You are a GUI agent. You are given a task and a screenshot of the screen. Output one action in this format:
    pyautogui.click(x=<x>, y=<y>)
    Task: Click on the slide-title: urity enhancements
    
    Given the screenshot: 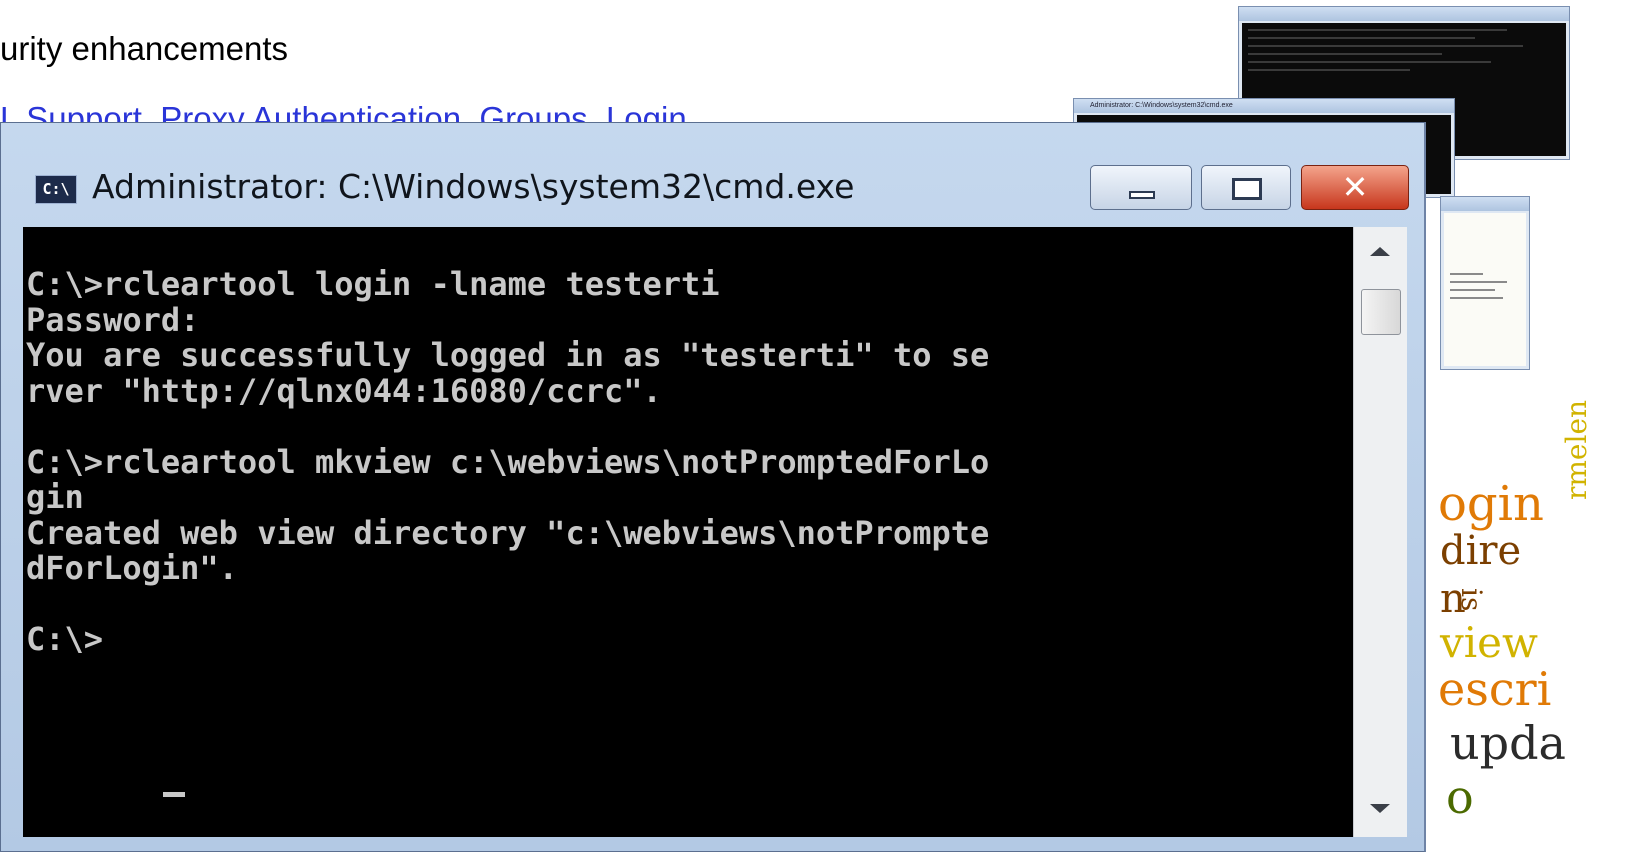 What is the action you would take?
    pyautogui.click(x=144, y=48)
    